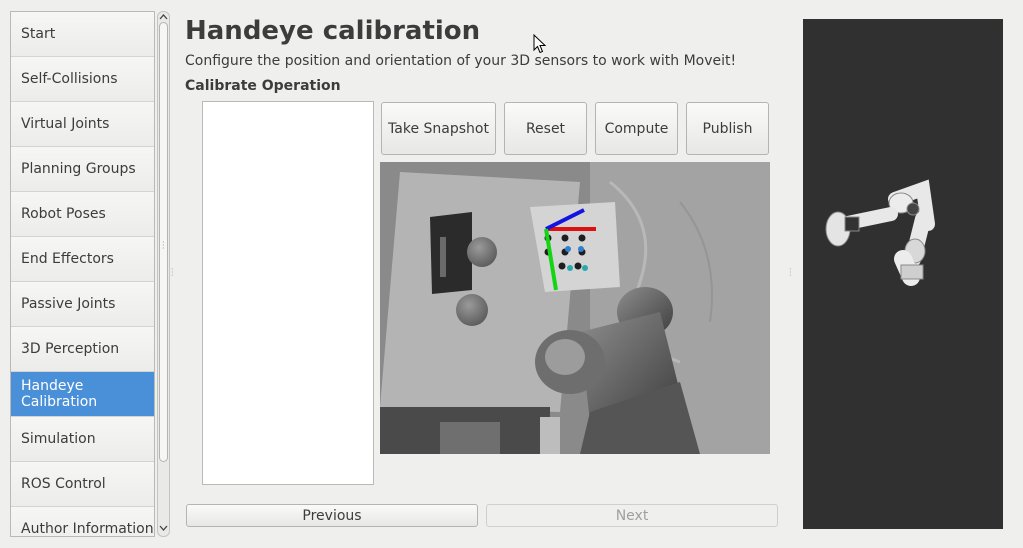  I want to click on sidebar-item-passive-joints: Passive Joints, so click(82, 304).